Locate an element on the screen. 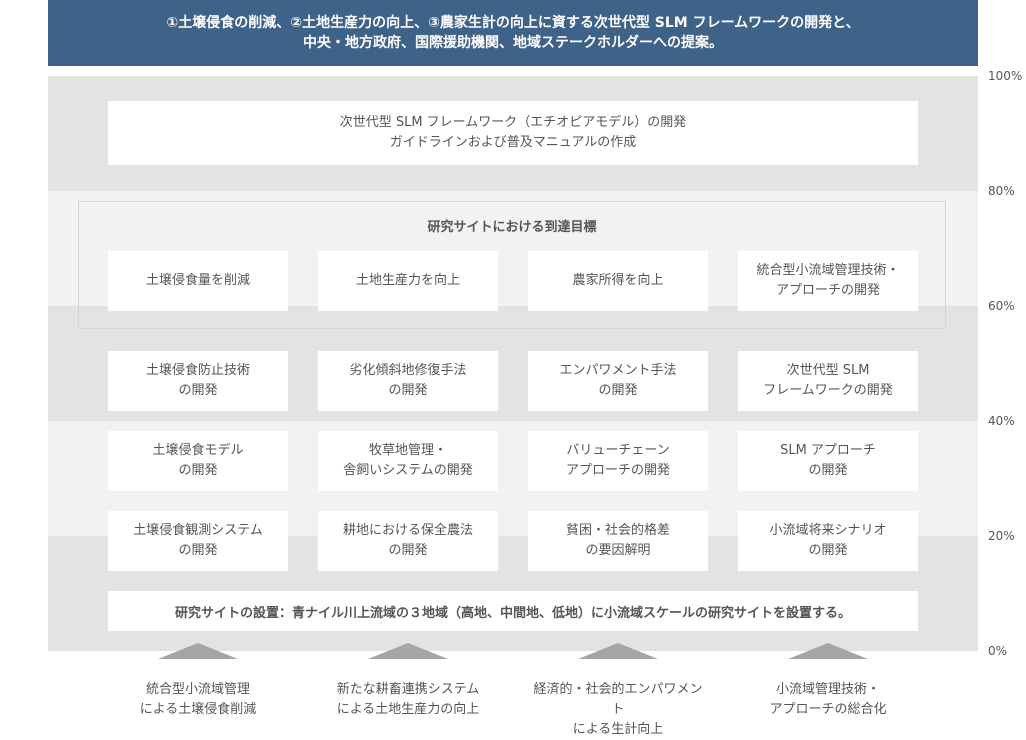 The height and width of the screenshot is (740, 1026). axis-tick-20: 20% is located at coordinates (1001, 536).